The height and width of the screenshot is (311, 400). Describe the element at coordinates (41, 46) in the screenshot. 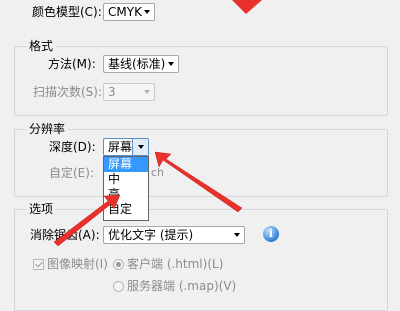

I see `format-legend: 格式` at that location.